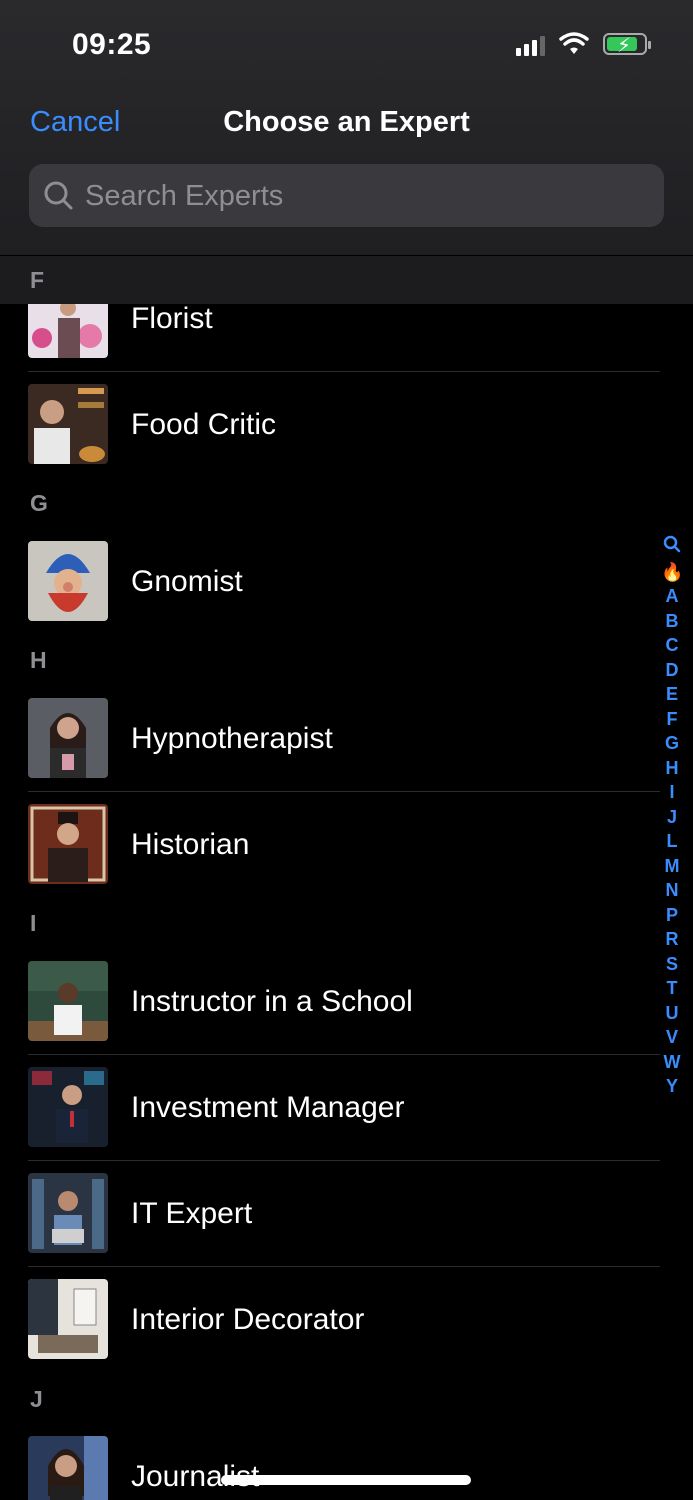  I want to click on index-letter-t: T, so click(672, 988).